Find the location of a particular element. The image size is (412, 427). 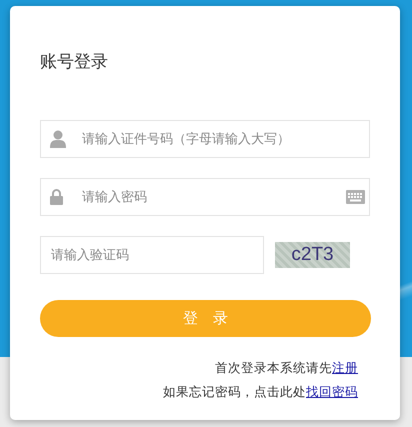

hint-text: 如果忘记密码，点击此处 is located at coordinates (234, 391).